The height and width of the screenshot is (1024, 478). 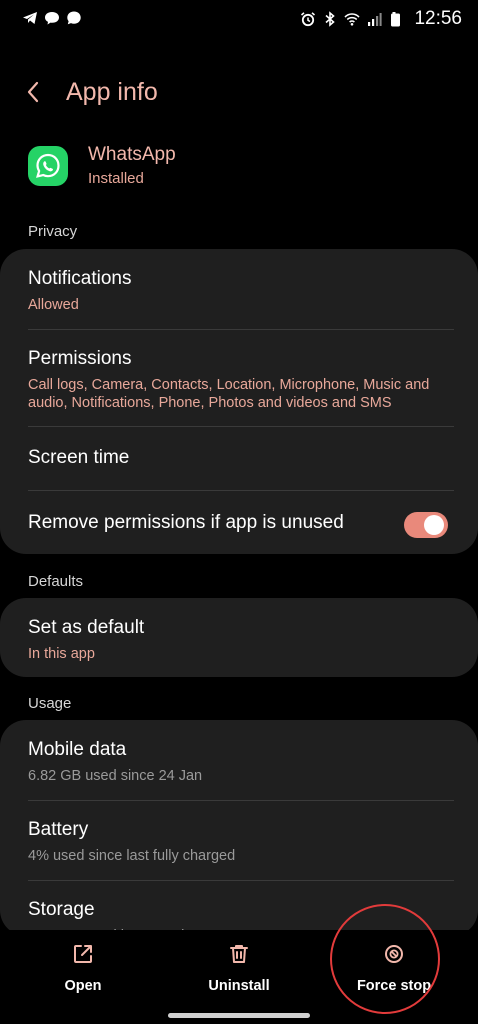 What do you see at coordinates (83, 968) in the screenshot?
I see `open-button: Open` at bounding box center [83, 968].